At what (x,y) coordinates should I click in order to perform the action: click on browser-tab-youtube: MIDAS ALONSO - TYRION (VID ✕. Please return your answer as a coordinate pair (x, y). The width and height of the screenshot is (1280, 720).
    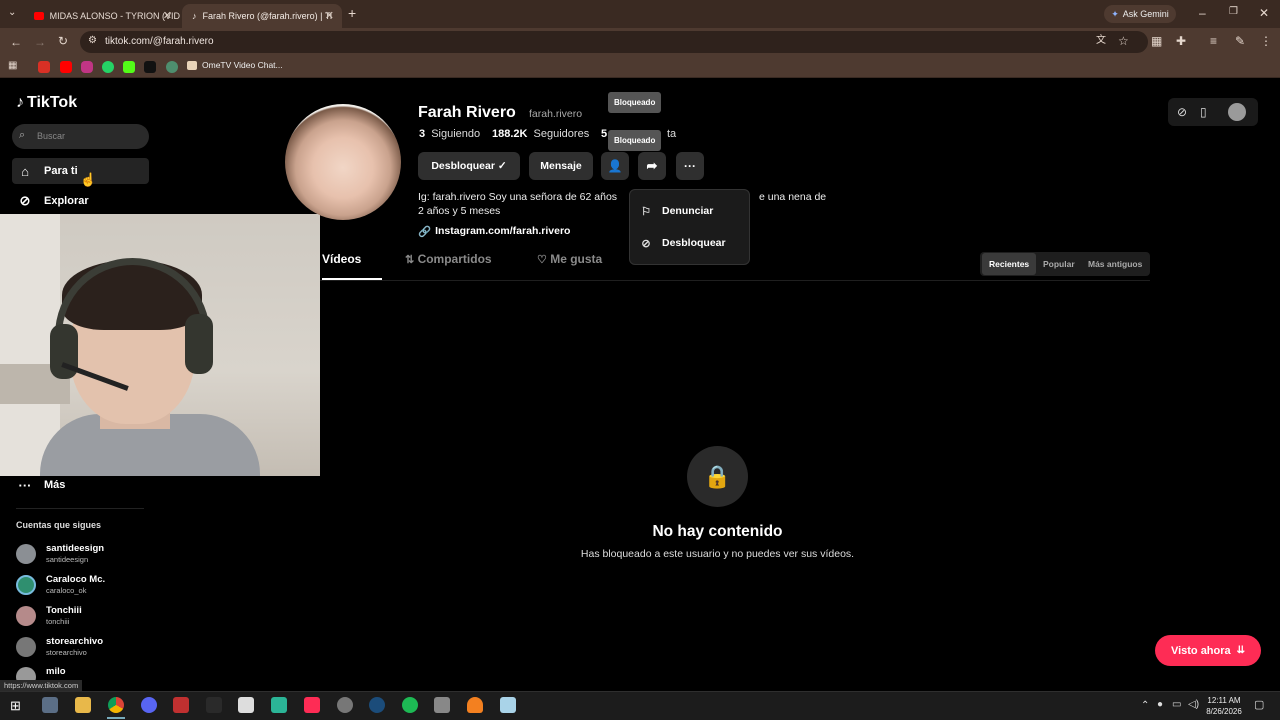
    Looking at the image, I should click on (102, 16).